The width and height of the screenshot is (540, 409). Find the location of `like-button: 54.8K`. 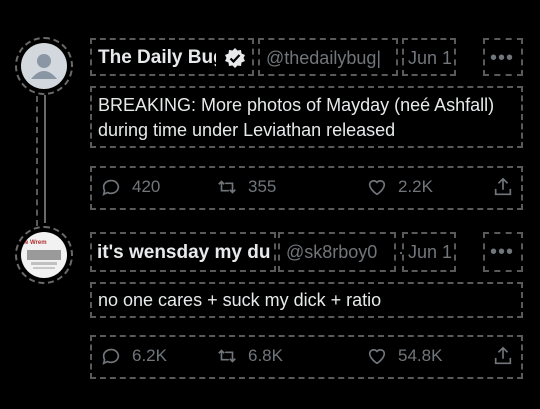

like-button: 54.8K is located at coordinates (404, 356).